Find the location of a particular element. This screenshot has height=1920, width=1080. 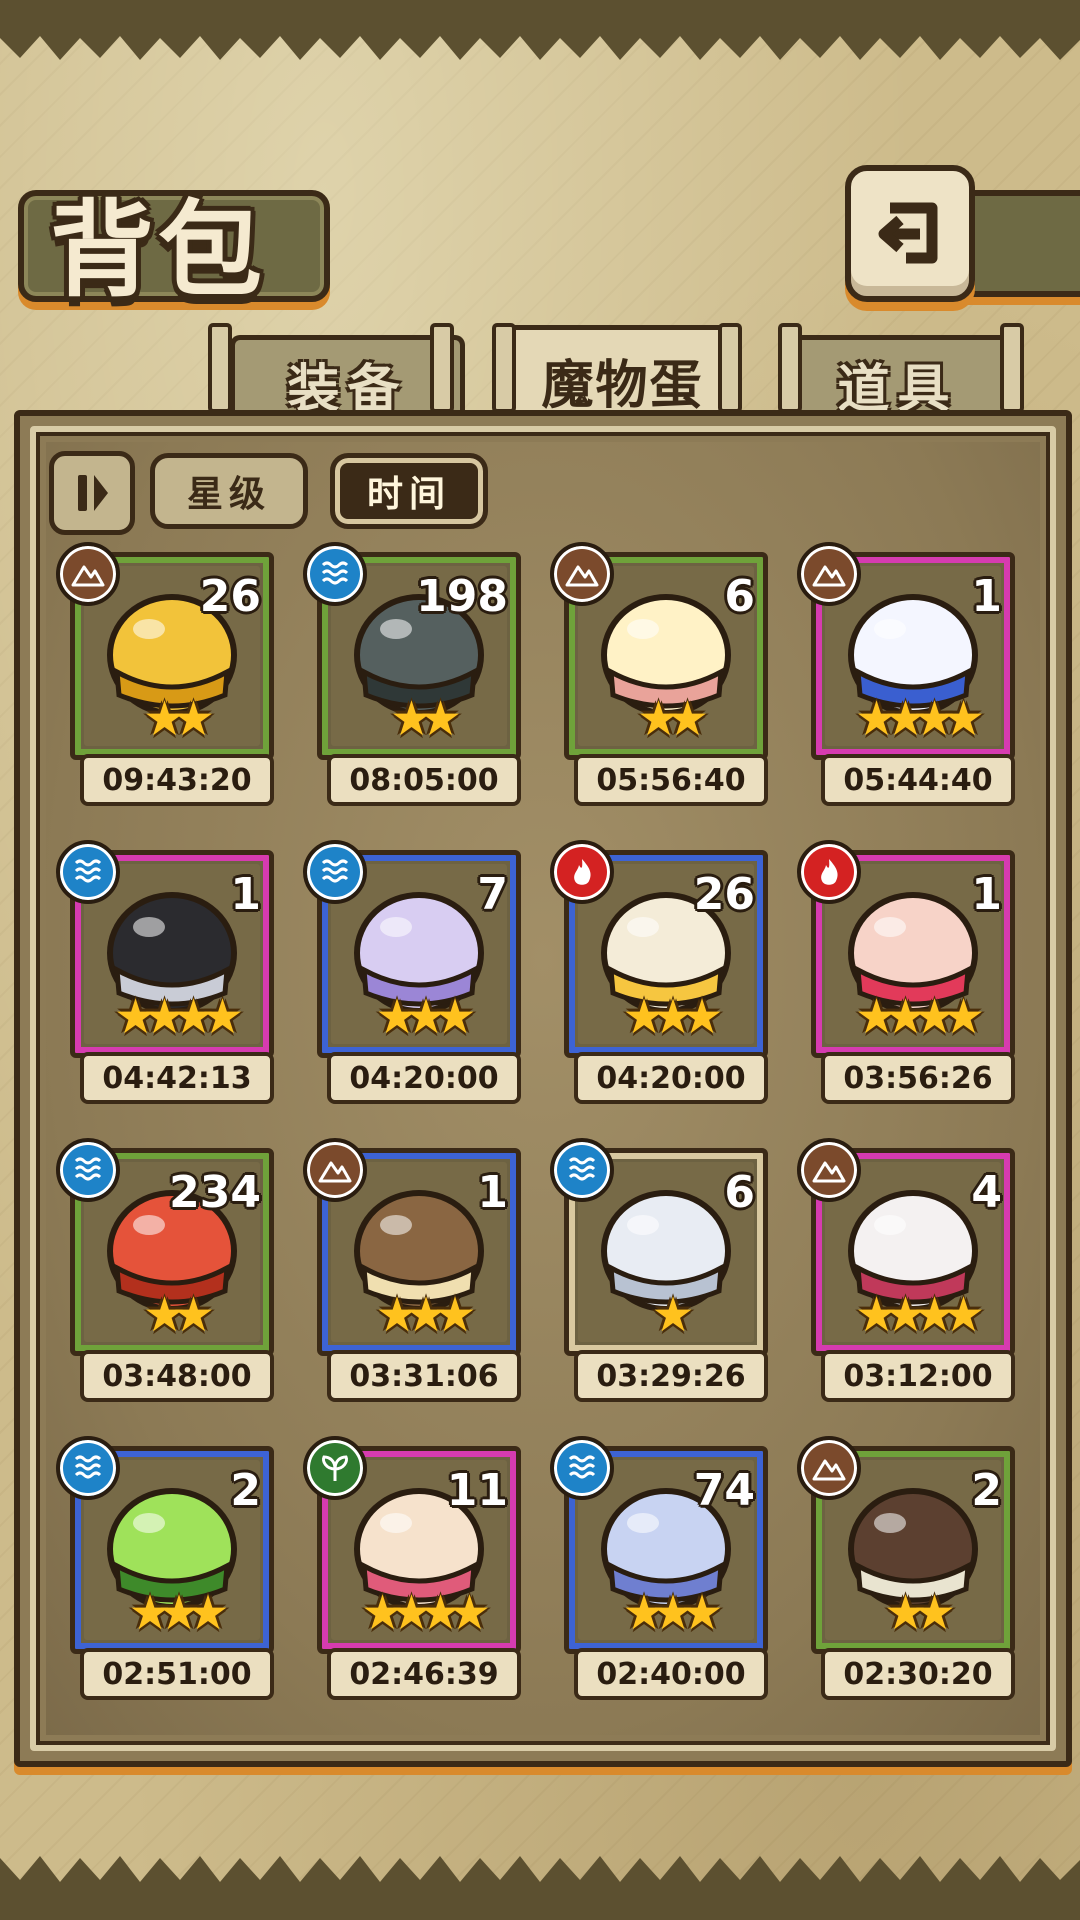

hatch-timer: 02:40:00 is located at coordinates (671, 1674).